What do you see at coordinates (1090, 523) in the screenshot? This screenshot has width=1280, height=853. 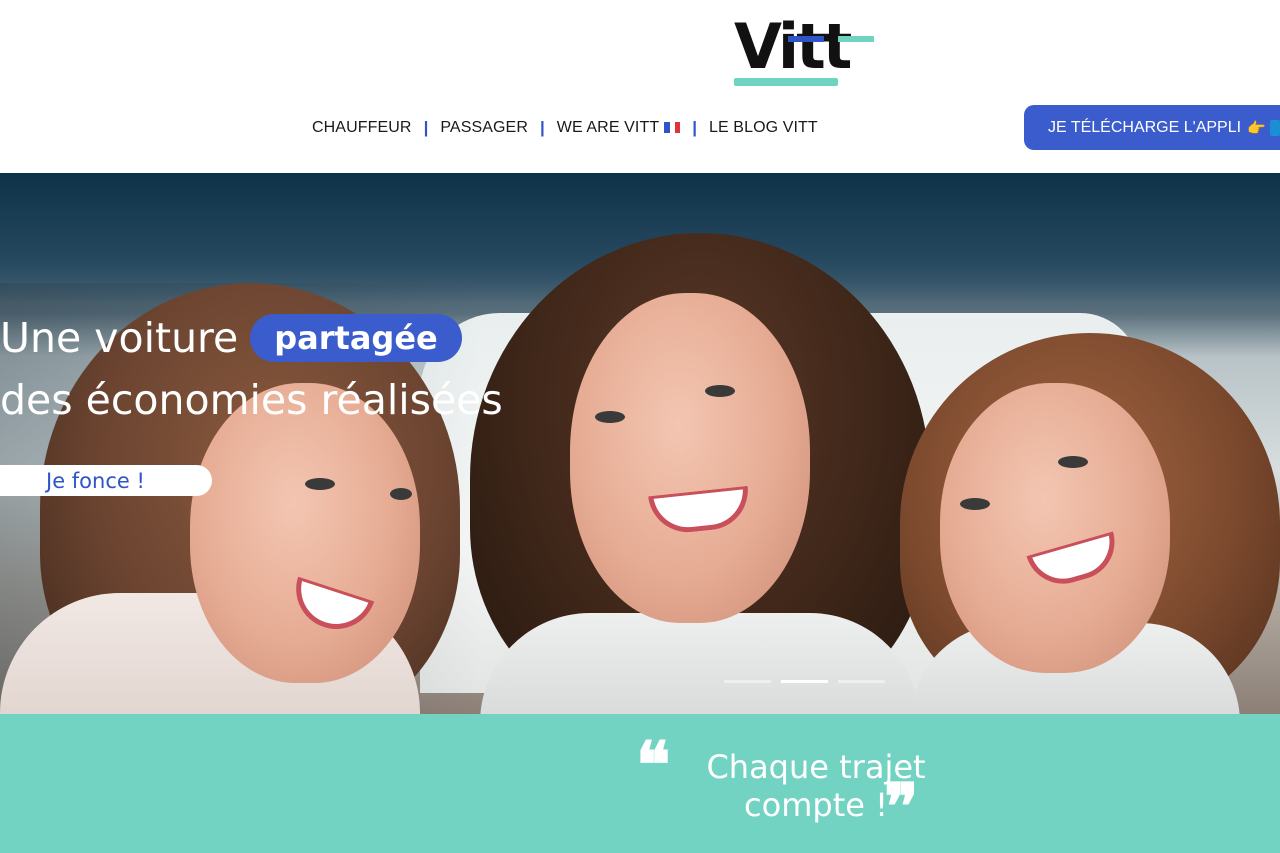 I see `hero-photo-person-right` at bounding box center [1090, 523].